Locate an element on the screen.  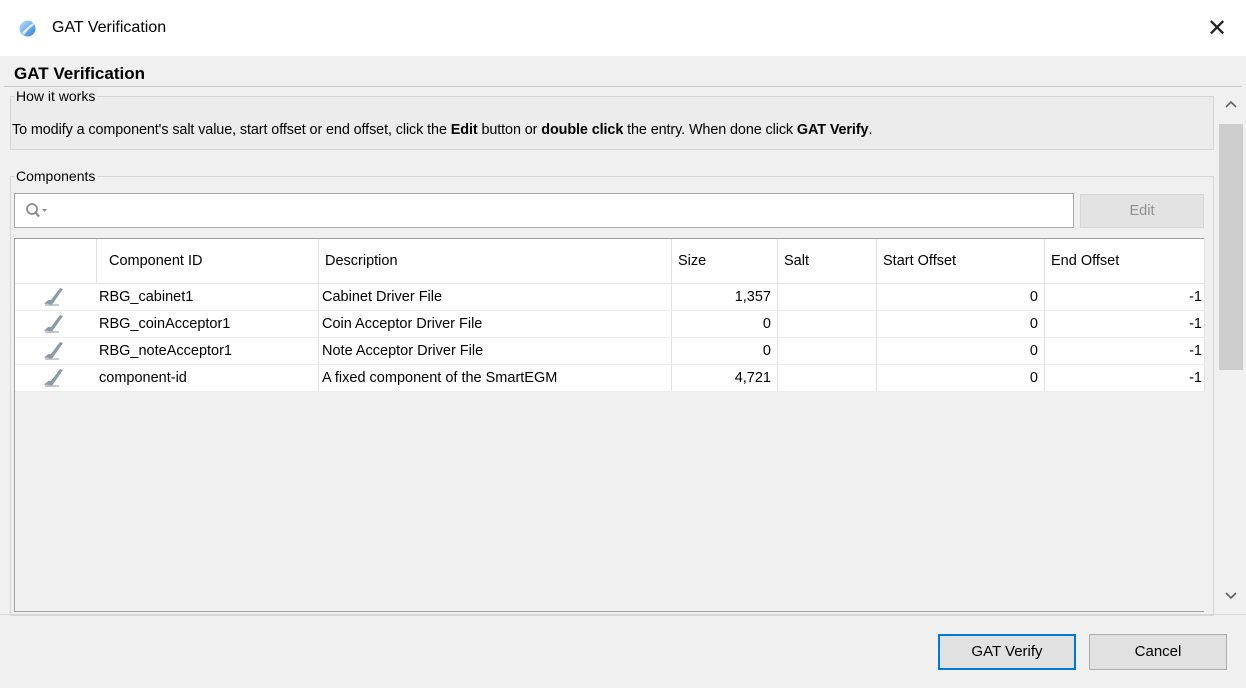
component-id-cell: RBG_coinAcceptor1 is located at coordinates (208, 324).